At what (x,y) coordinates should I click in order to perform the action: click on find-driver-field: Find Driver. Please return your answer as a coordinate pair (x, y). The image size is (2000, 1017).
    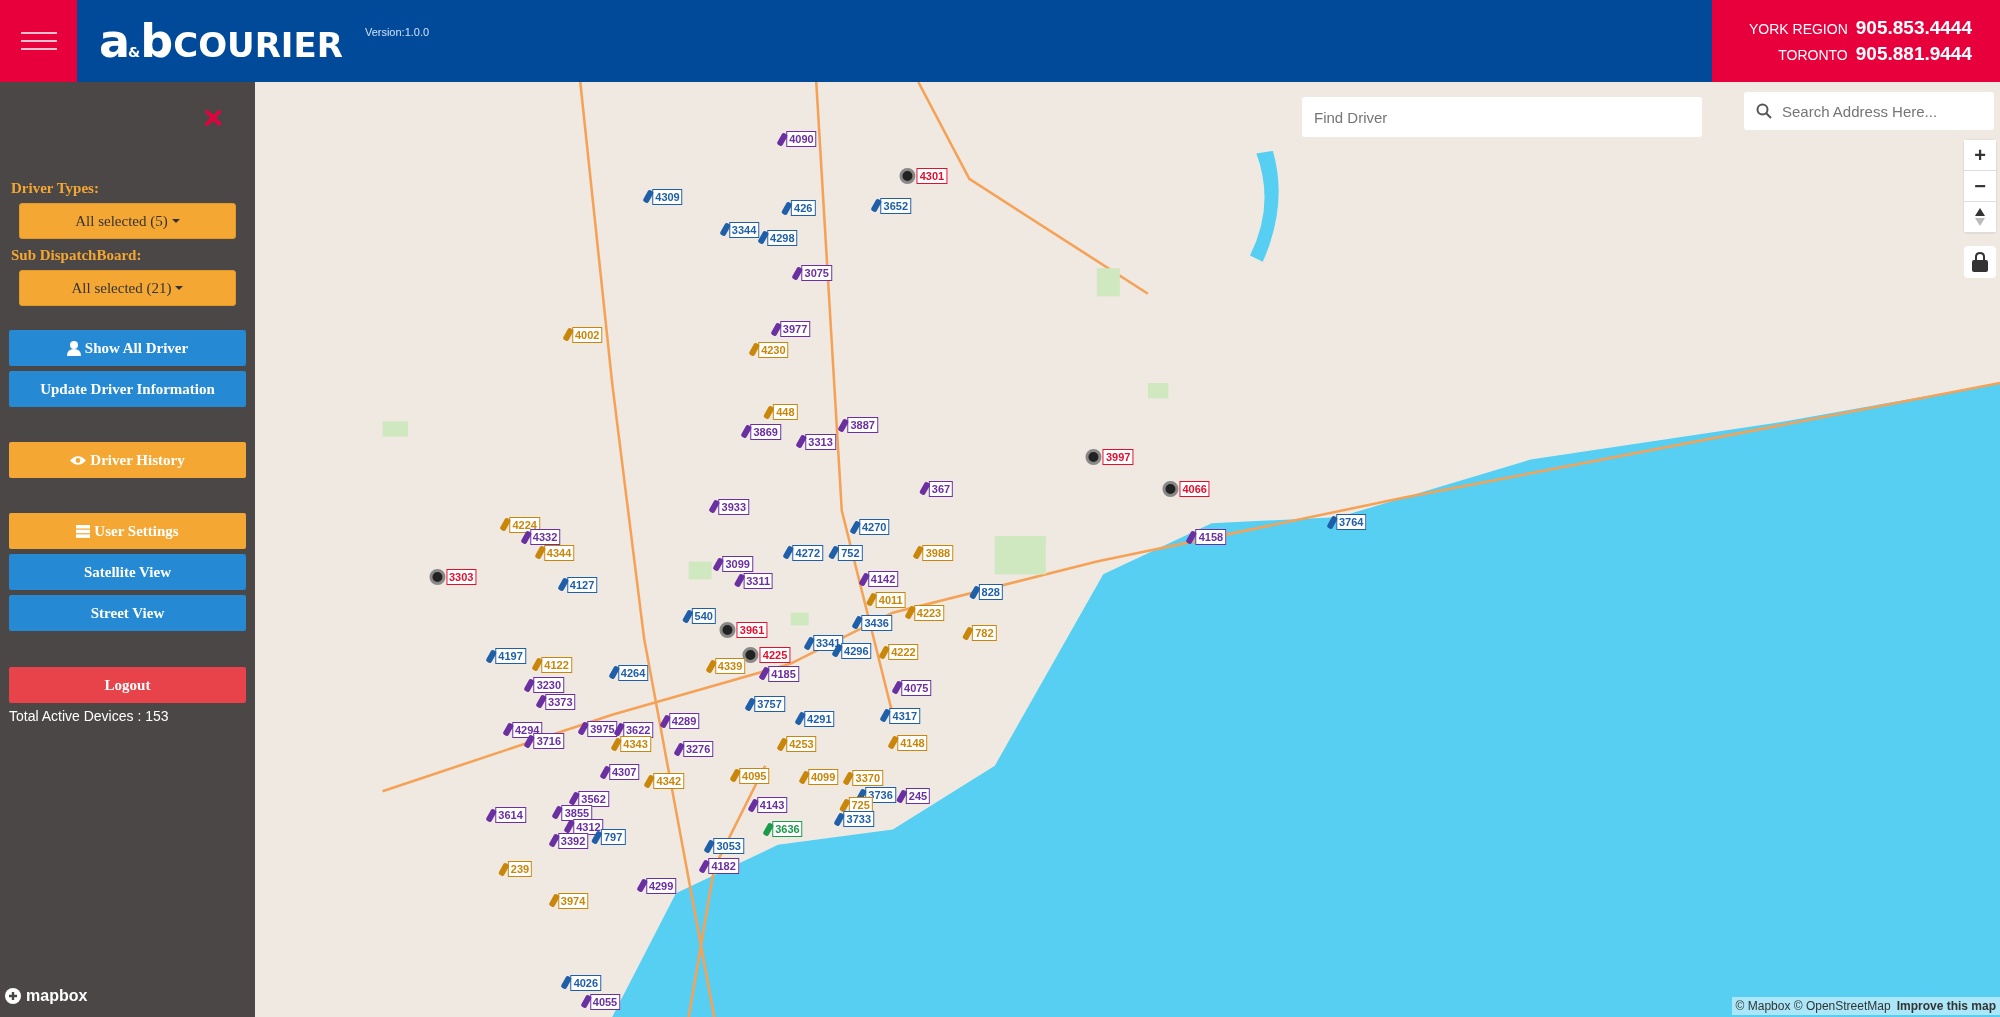
    Looking at the image, I should click on (1502, 117).